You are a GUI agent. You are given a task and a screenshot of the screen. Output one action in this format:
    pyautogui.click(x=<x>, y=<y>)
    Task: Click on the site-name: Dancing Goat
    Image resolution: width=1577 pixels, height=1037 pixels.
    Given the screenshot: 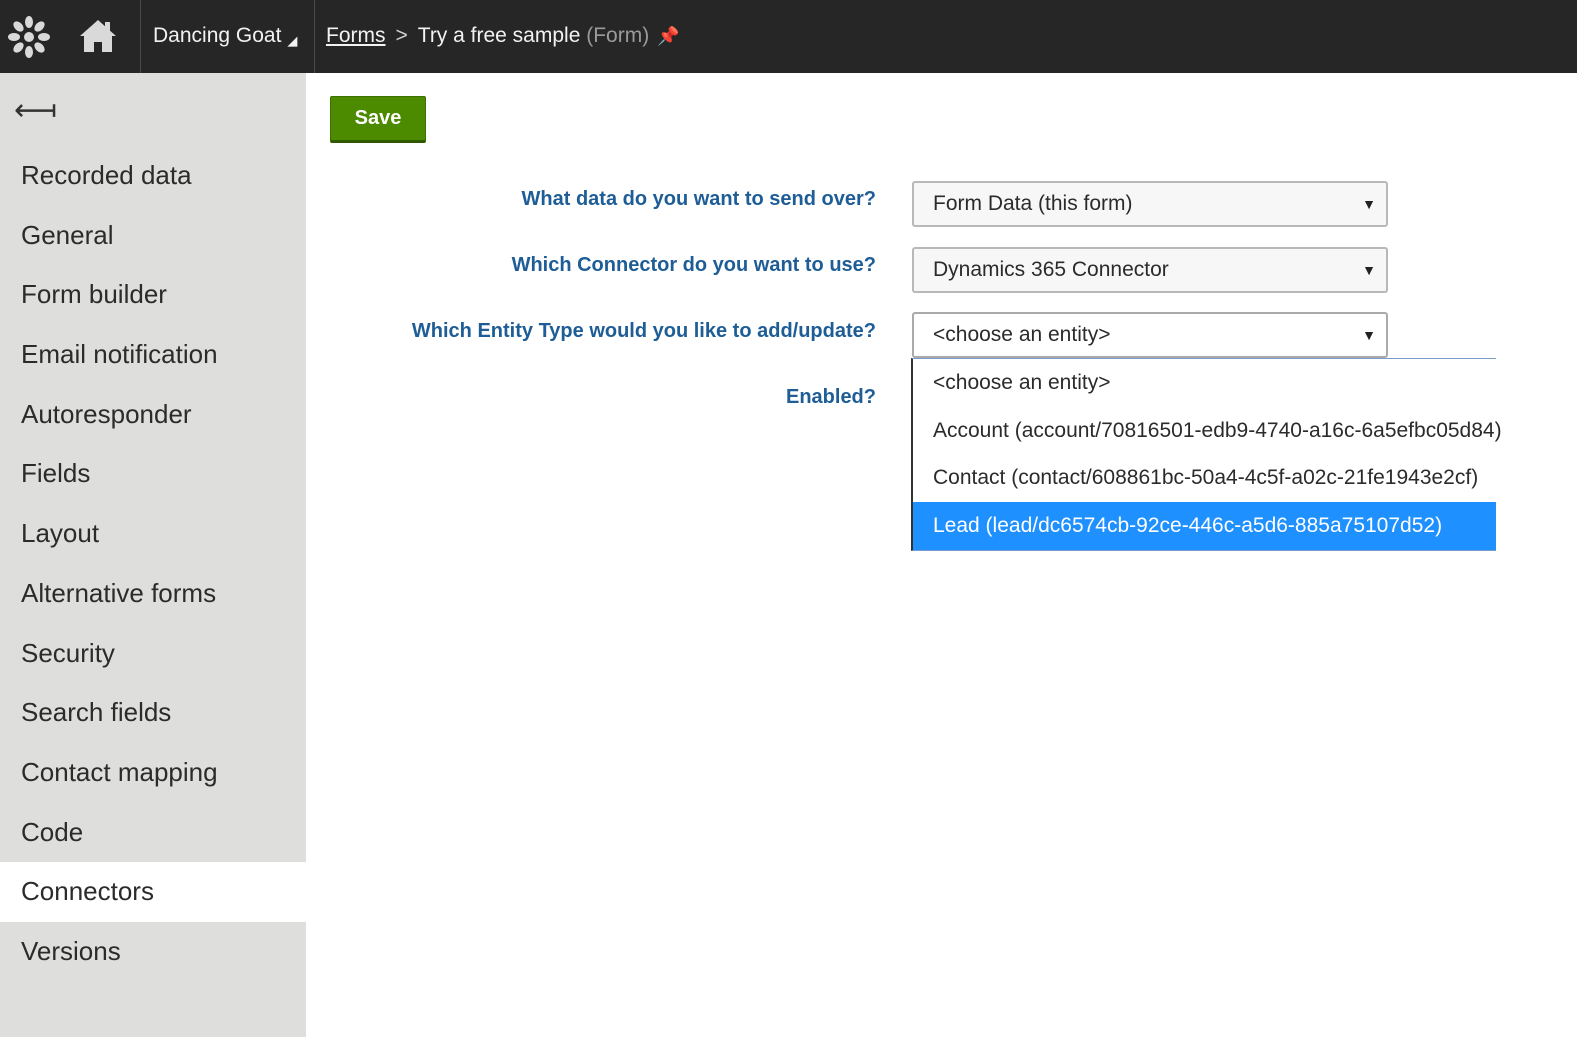 What is the action you would take?
    pyautogui.click(x=217, y=35)
    